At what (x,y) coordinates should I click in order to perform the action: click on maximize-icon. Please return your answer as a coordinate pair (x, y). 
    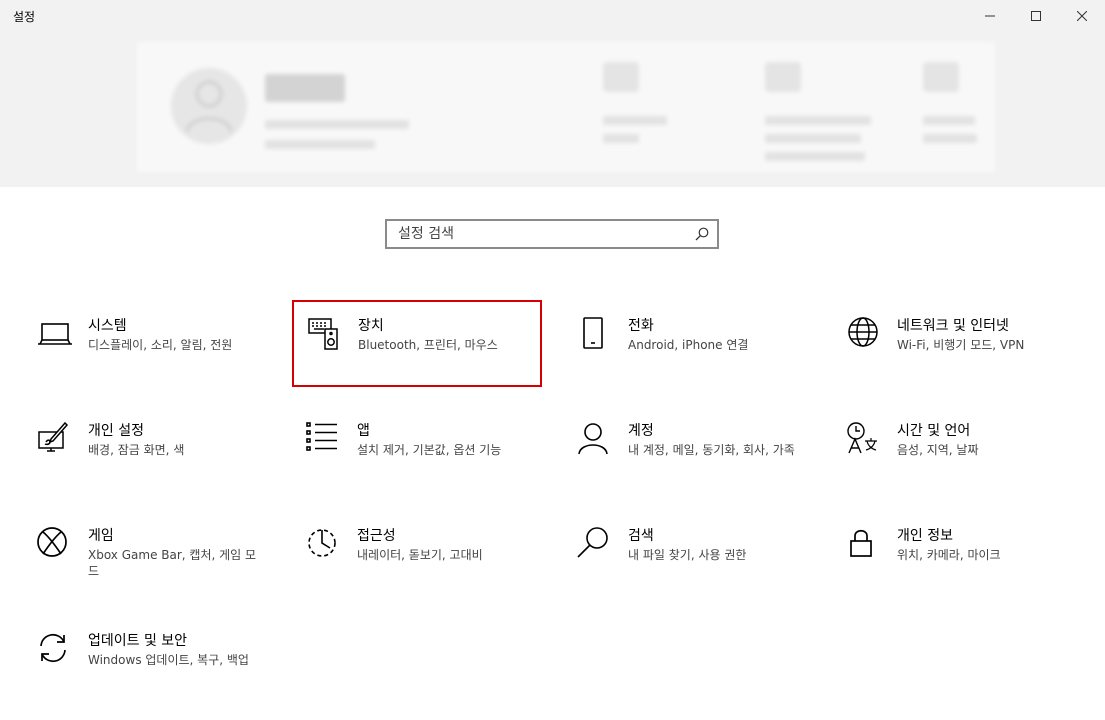
    Looking at the image, I should click on (1036, 16).